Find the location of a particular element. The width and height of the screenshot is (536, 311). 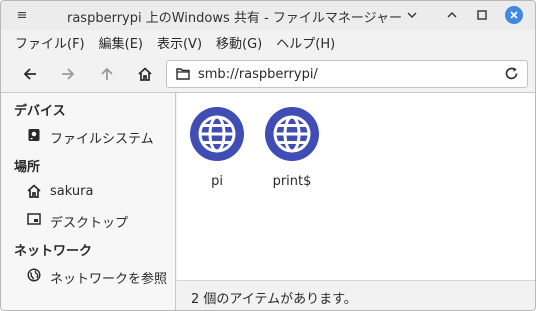

sidebar-item-desktop: デスクトップ is located at coordinates (88, 220).